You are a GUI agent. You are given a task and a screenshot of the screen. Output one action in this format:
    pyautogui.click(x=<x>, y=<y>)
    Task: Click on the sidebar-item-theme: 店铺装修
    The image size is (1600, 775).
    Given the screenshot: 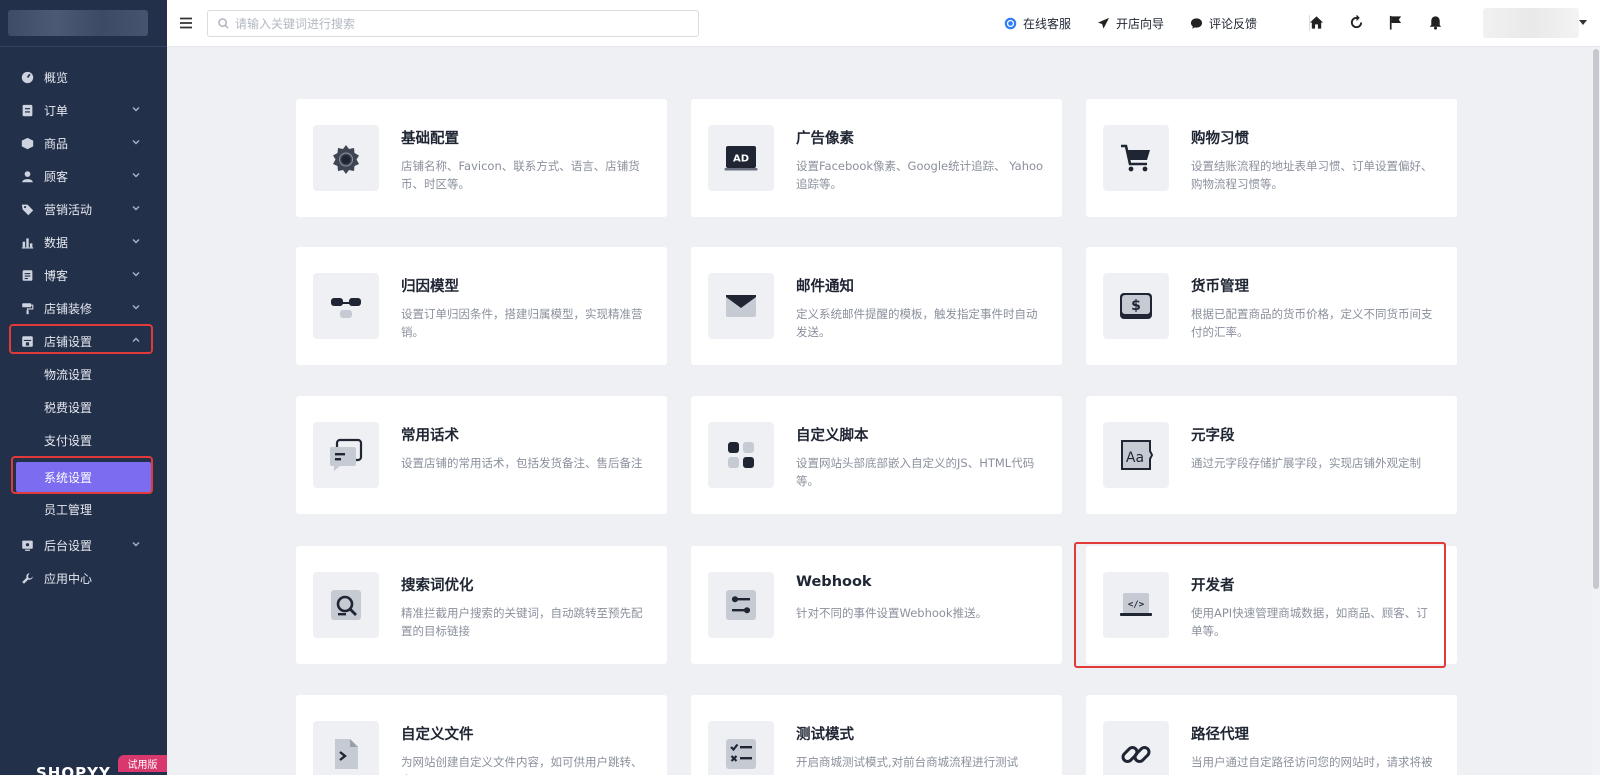 What is the action you would take?
    pyautogui.click(x=83, y=308)
    